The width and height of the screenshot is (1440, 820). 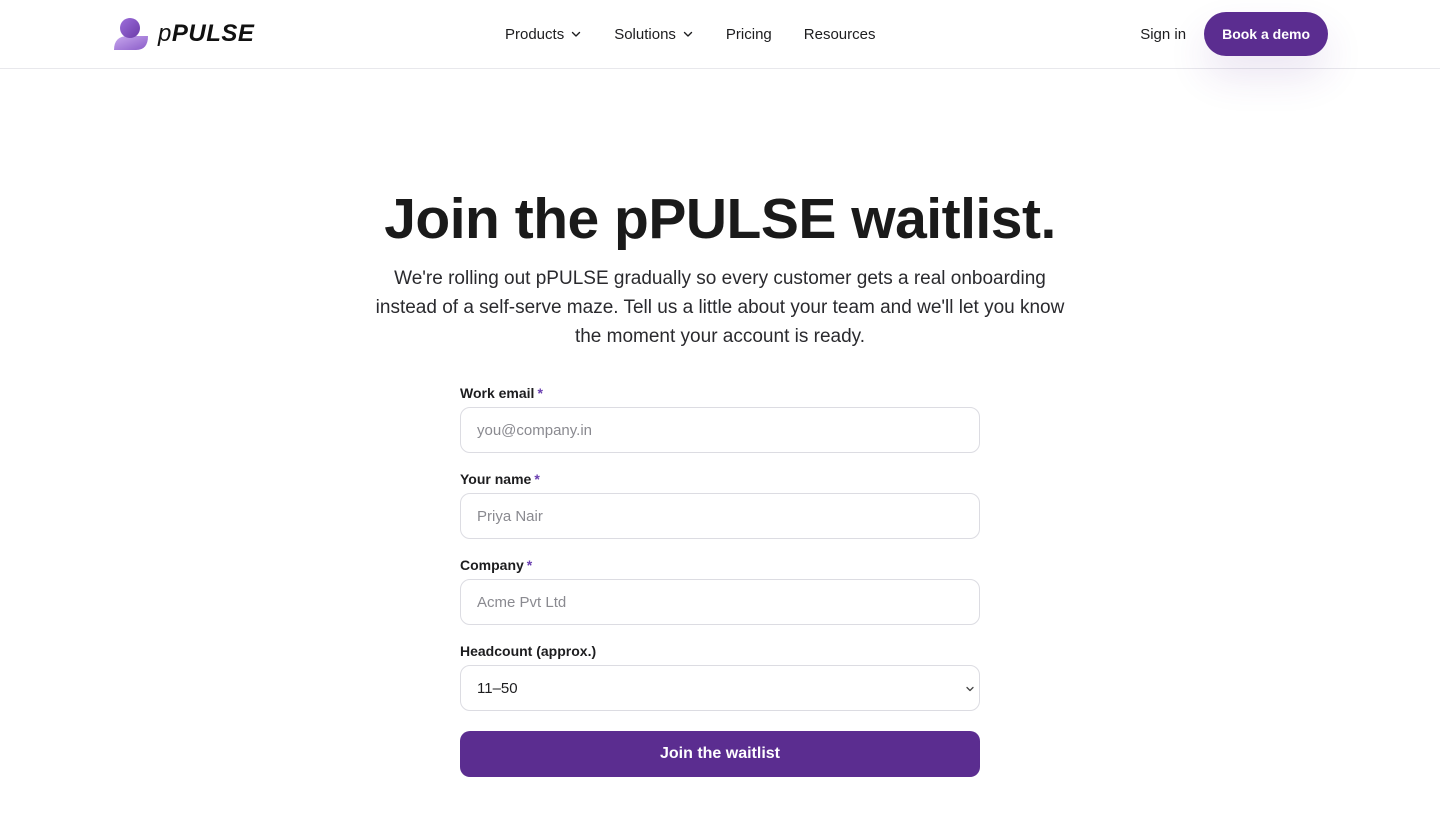 I want to click on company-label: Company *, so click(x=496, y=565).